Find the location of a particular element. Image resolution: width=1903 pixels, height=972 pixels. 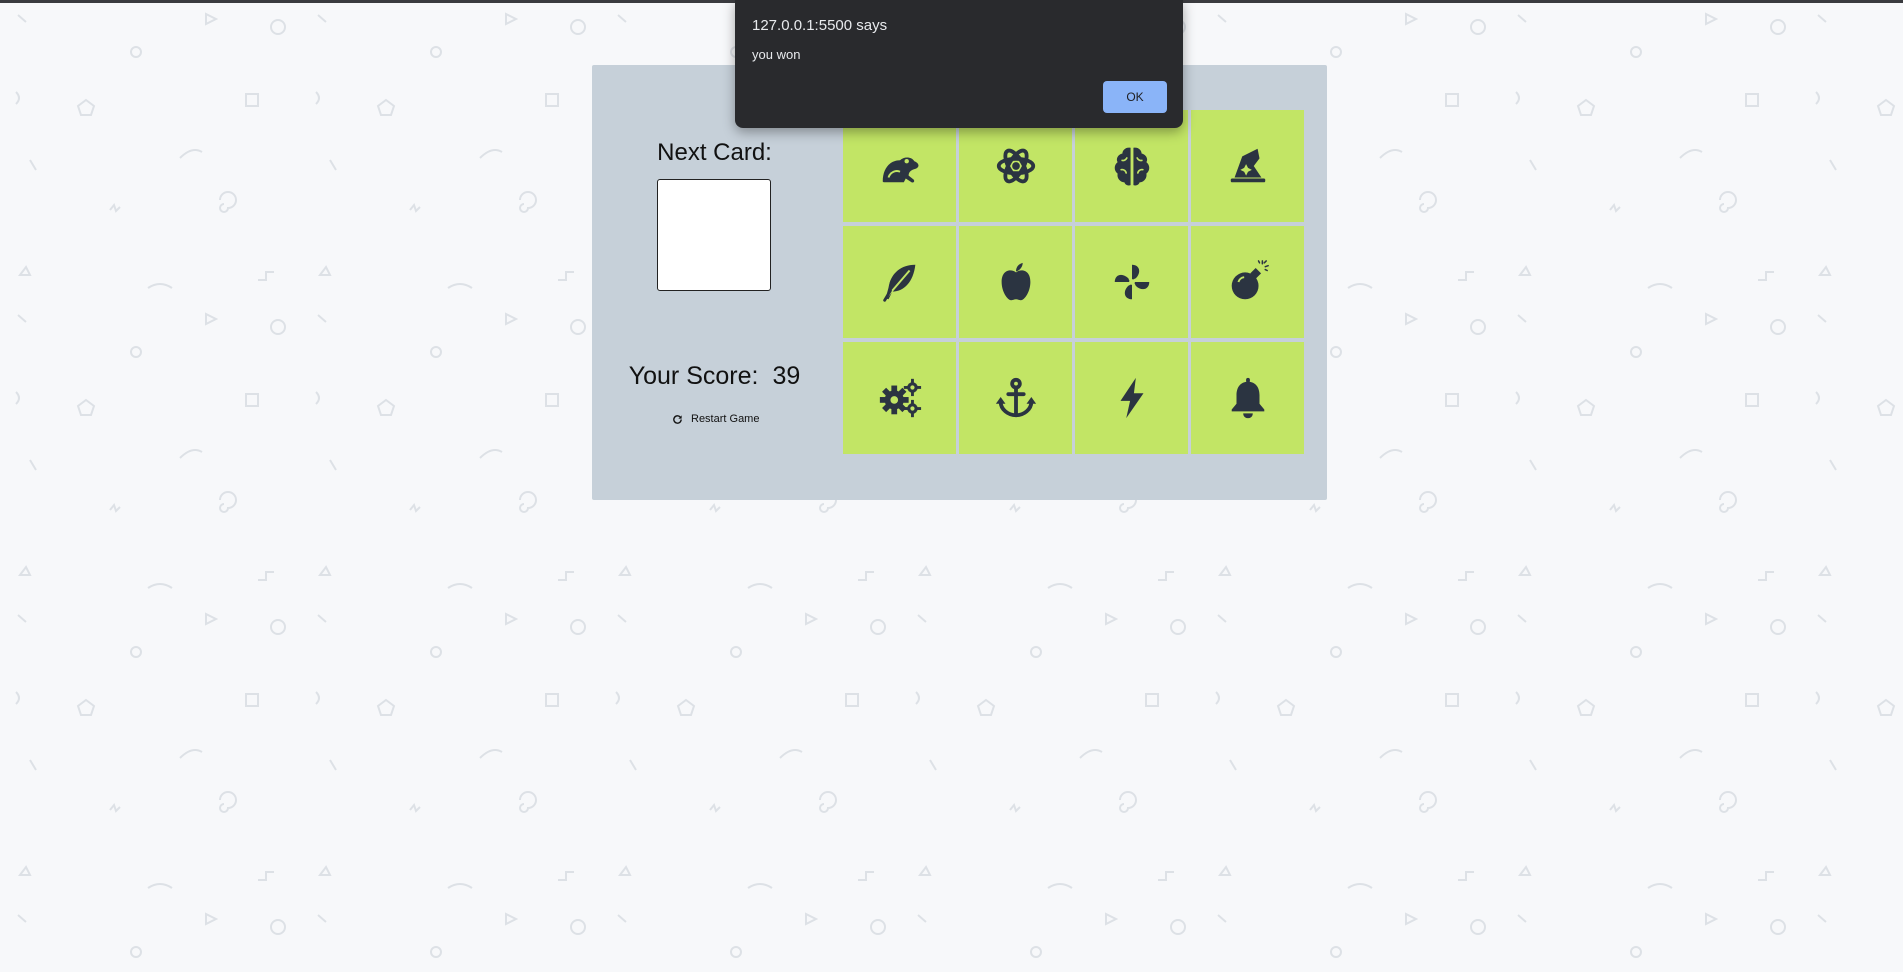

bell-icon is located at coordinates (1247, 398).